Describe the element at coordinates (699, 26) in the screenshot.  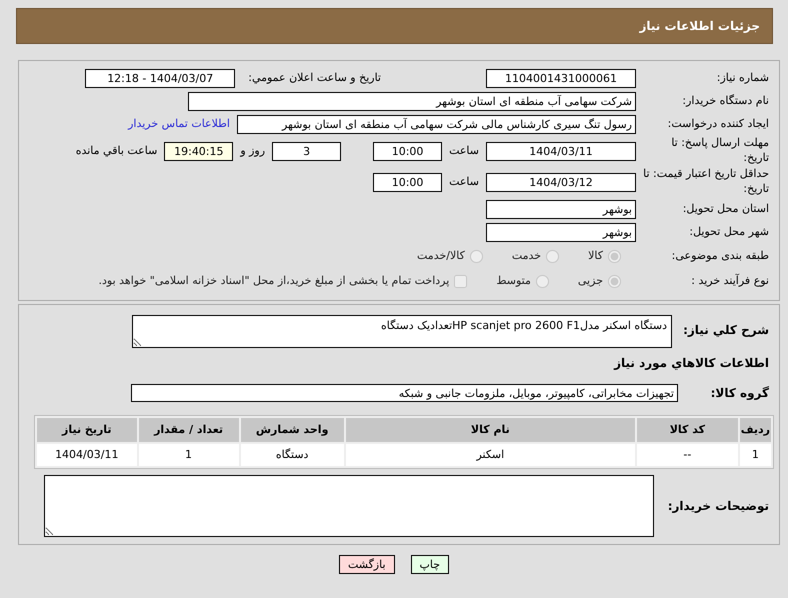
I see `header-title: جزئیات اطلاعات نیاز` at that location.